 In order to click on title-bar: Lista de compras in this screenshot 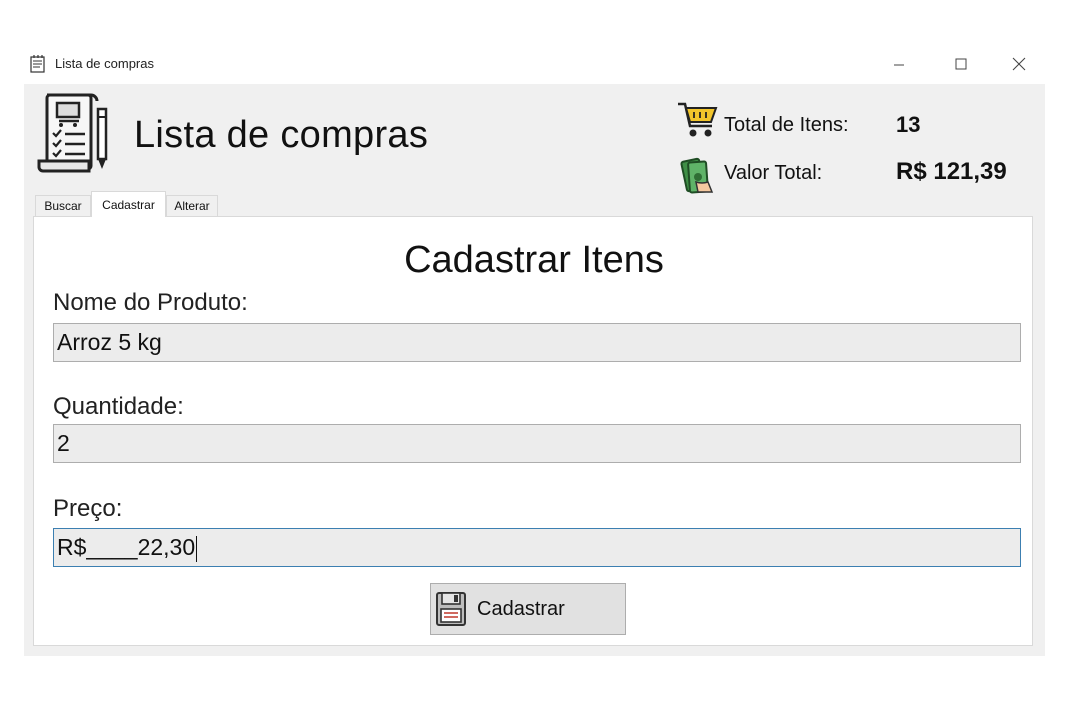, I will do `click(534, 64)`.